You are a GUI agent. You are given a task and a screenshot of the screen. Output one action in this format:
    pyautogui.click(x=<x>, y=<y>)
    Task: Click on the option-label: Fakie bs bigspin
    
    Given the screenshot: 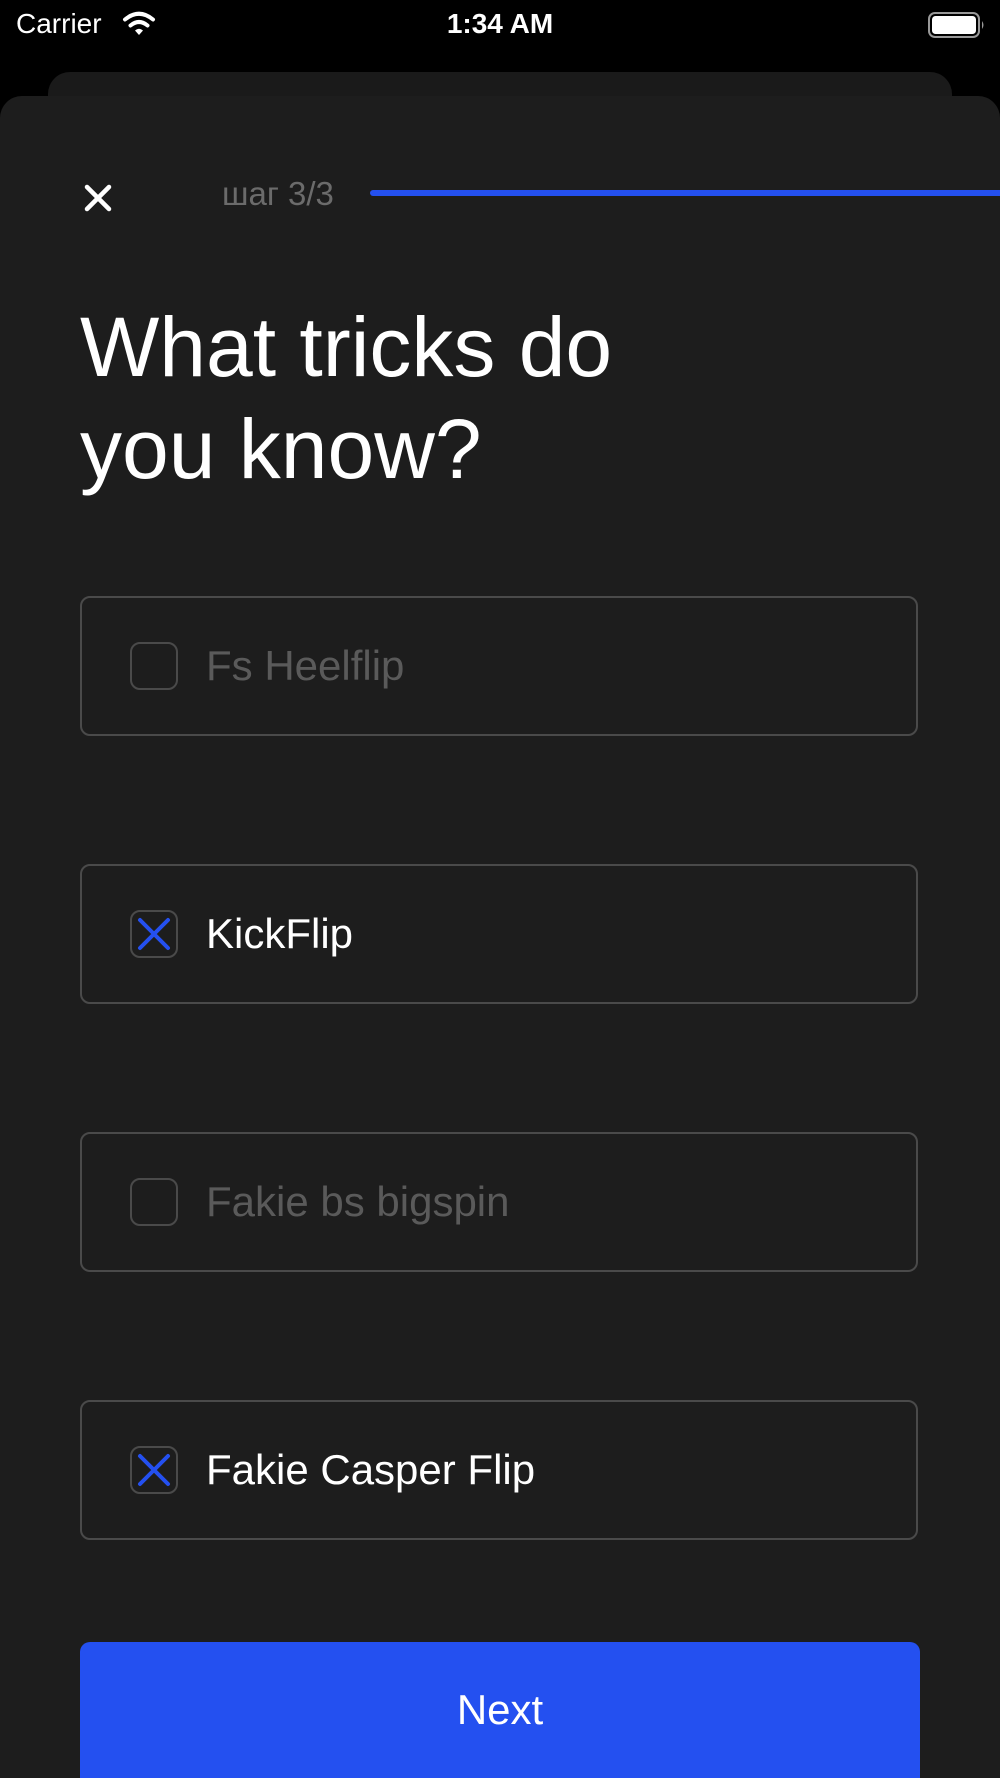 What is the action you would take?
    pyautogui.click(x=358, y=1201)
    